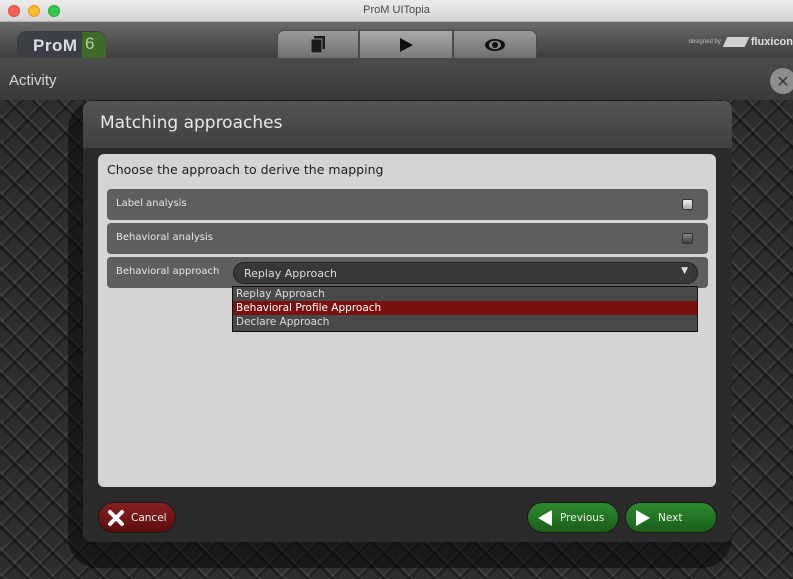 The height and width of the screenshot is (579, 793). I want to click on behavioral-analysis-label: Behavioral analysis, so click(164, 237).